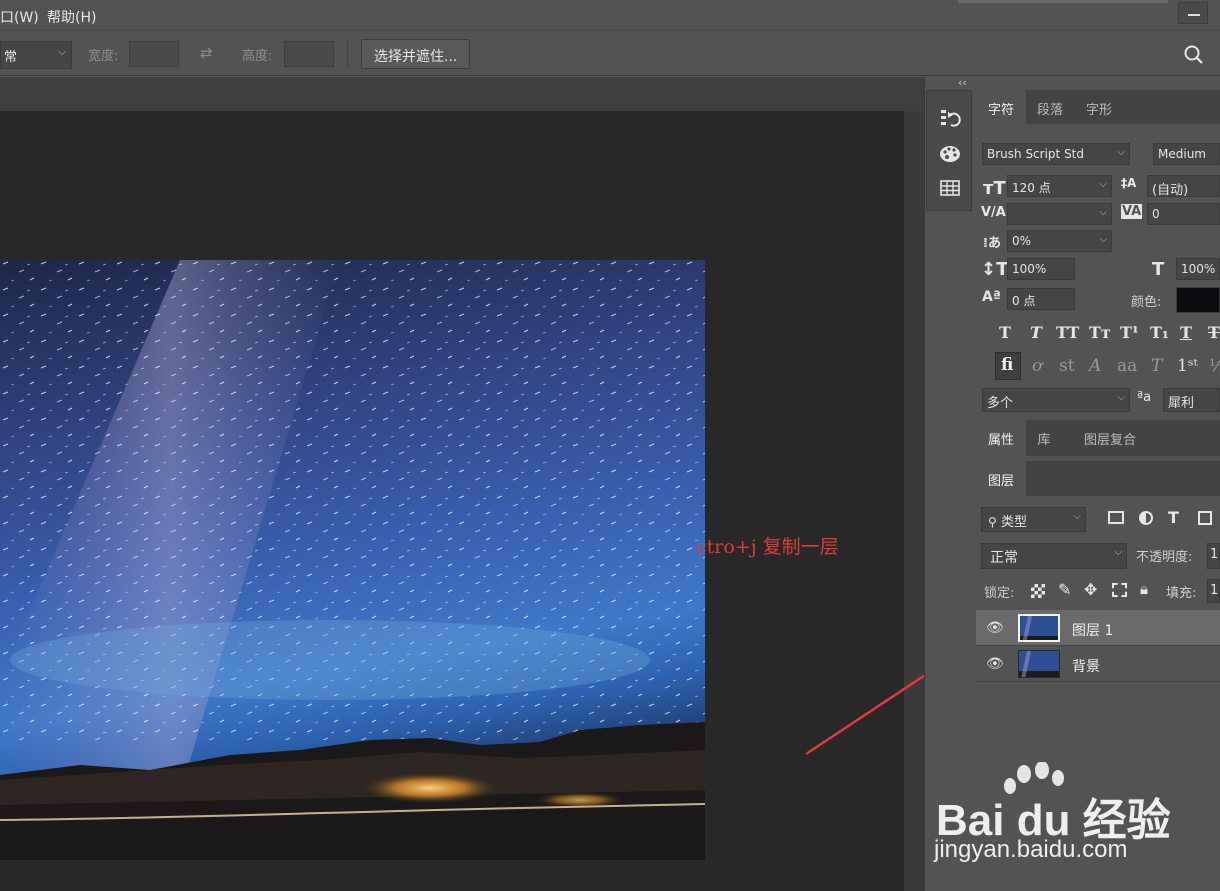  I want to click on popup-edge, so click(1063, 1).